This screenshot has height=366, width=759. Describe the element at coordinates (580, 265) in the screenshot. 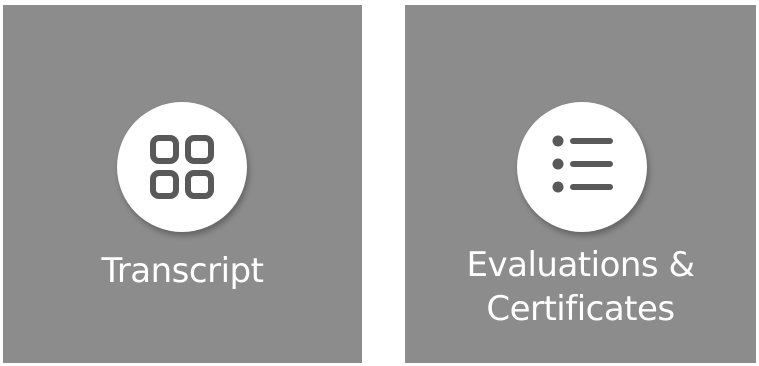

I see `evaluations-label-line1: Evaluations &` at that location.